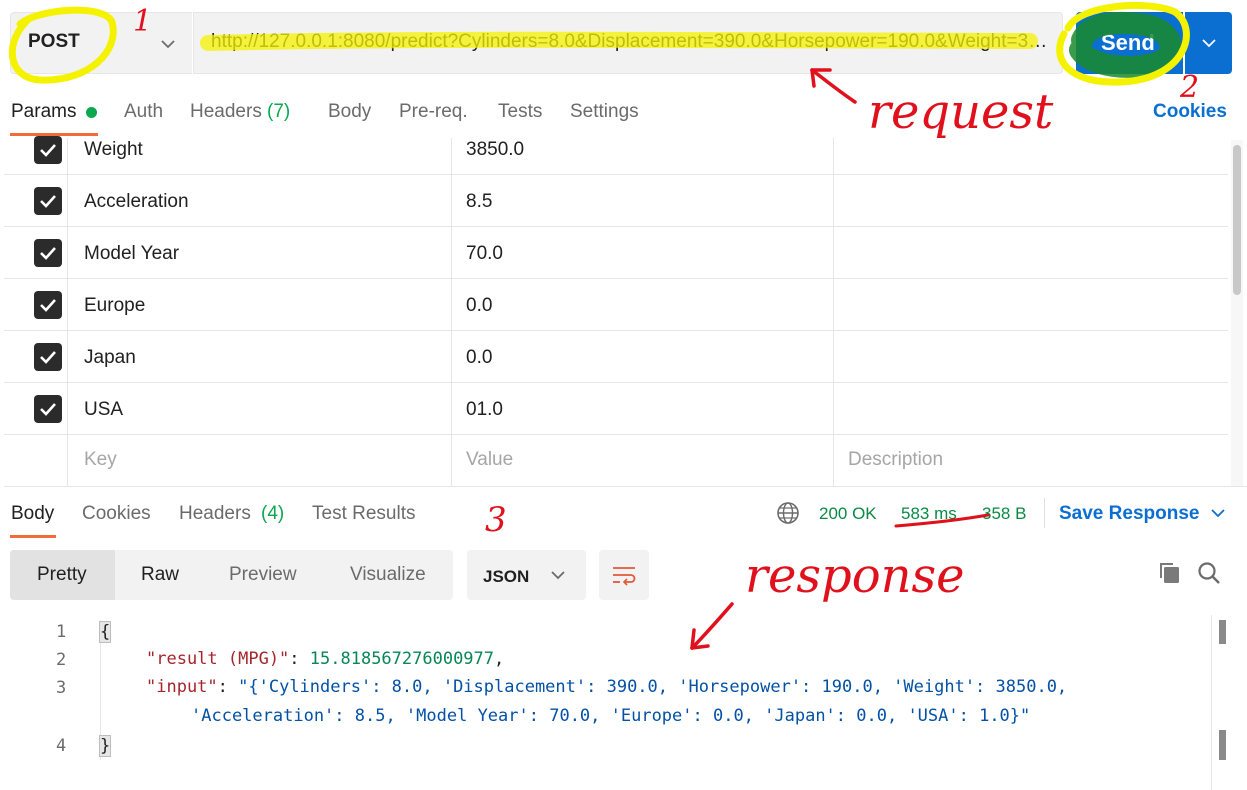  I want to click on search-icon, so click(1209, 573).